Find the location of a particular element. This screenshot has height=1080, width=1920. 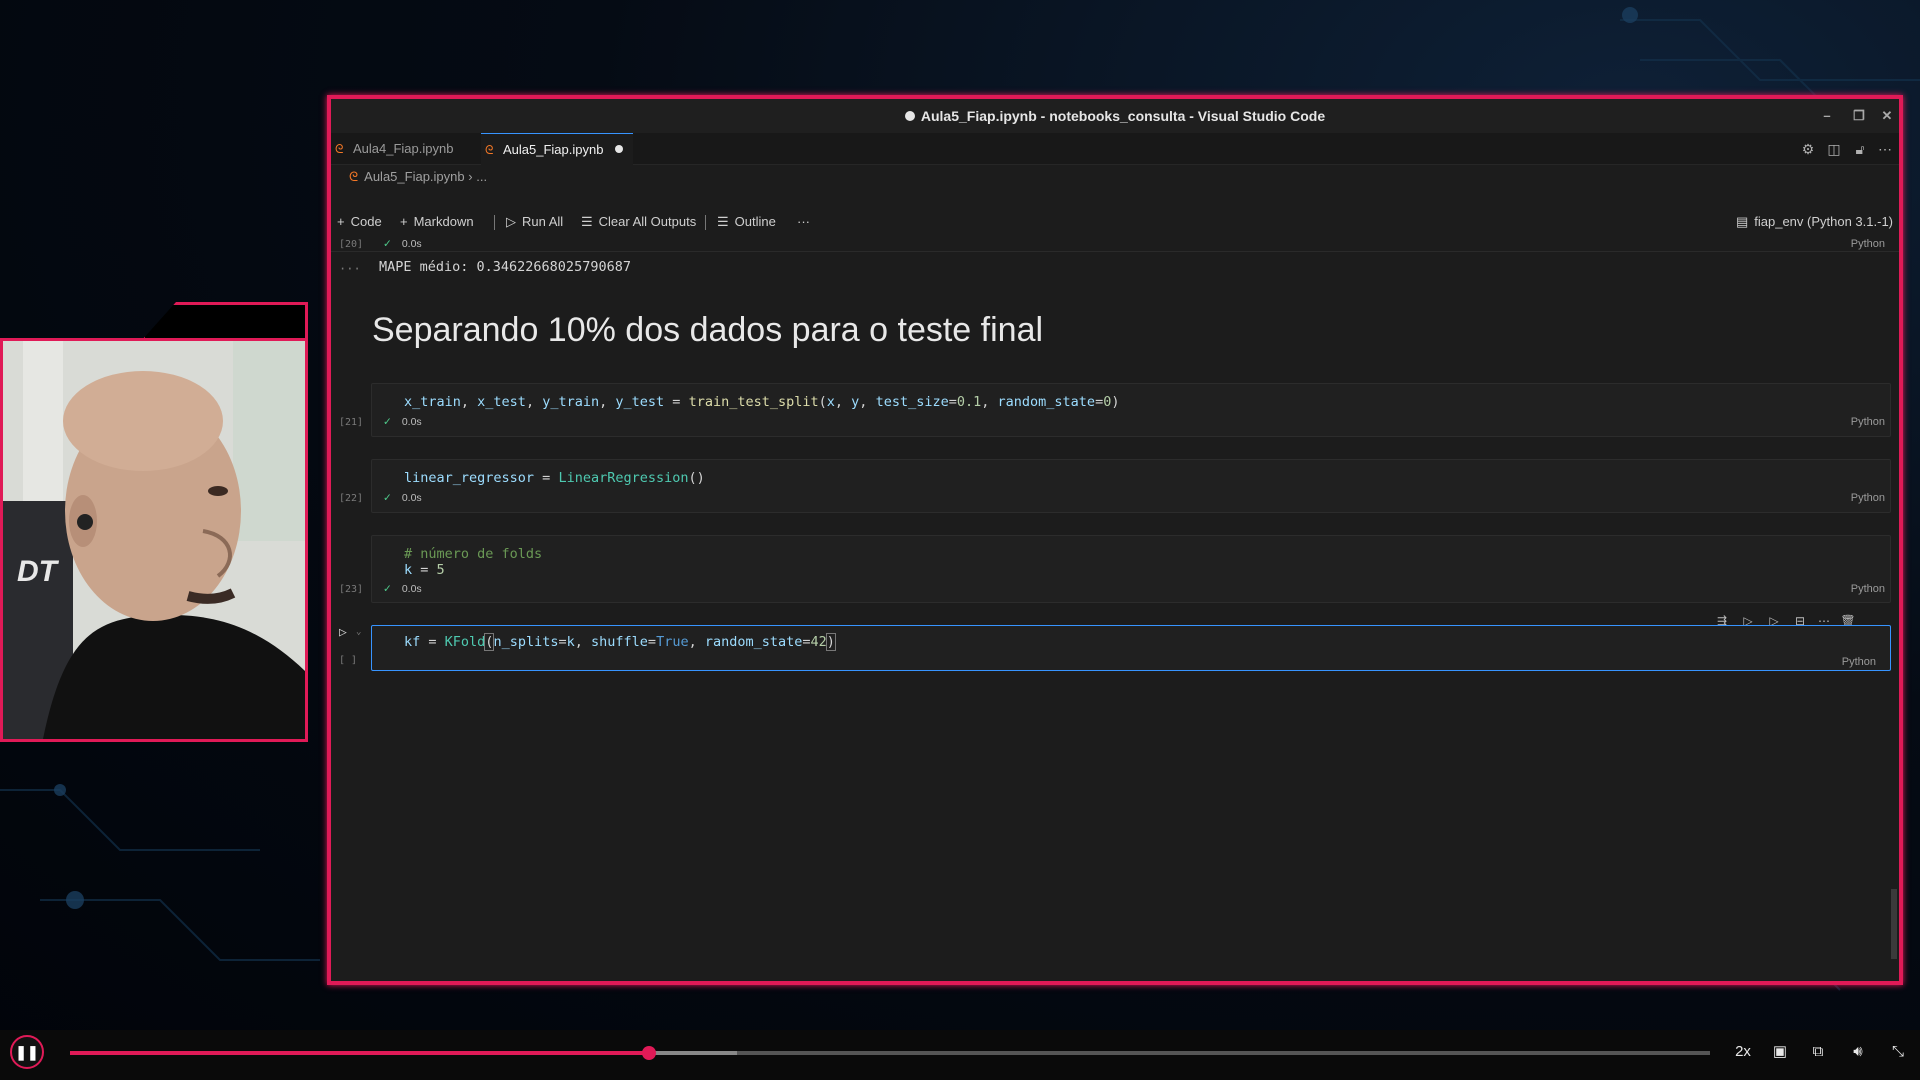

exec-count: [23] is located at coordinates (351, 589).